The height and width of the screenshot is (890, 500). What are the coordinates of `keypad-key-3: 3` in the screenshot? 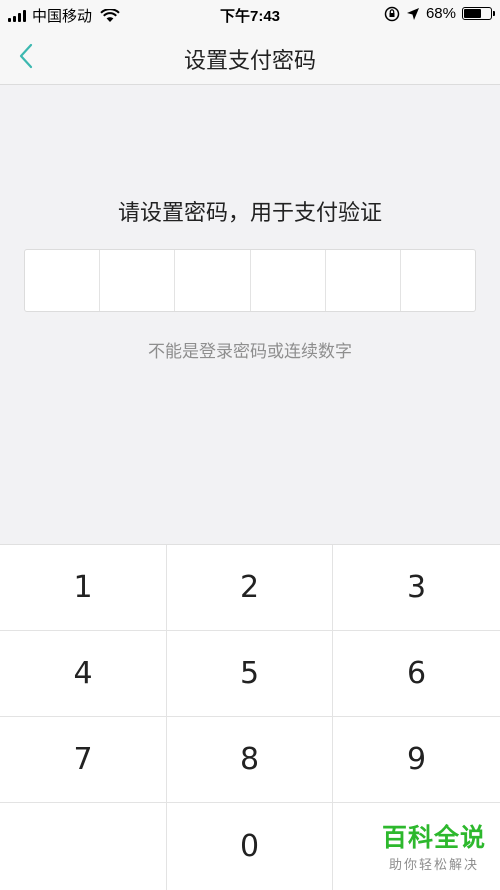 It's located at (416, 588).